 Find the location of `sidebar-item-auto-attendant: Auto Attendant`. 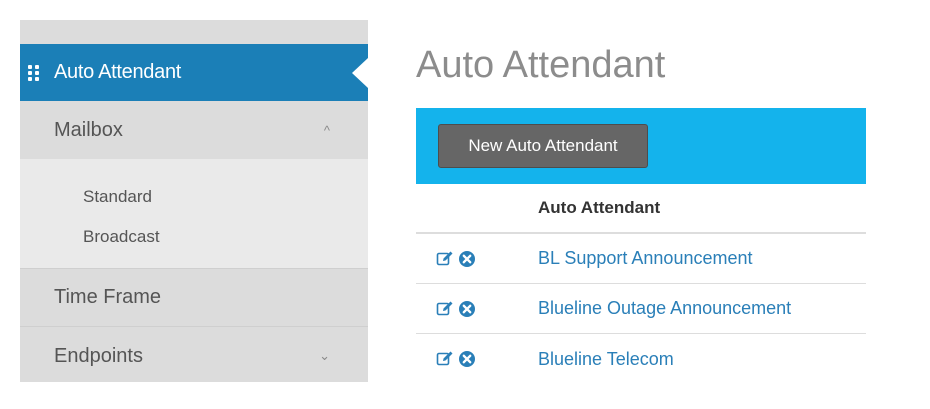

sidebar-item-auto-attendant: Auto Attendant is located at coordinates (194, 72).